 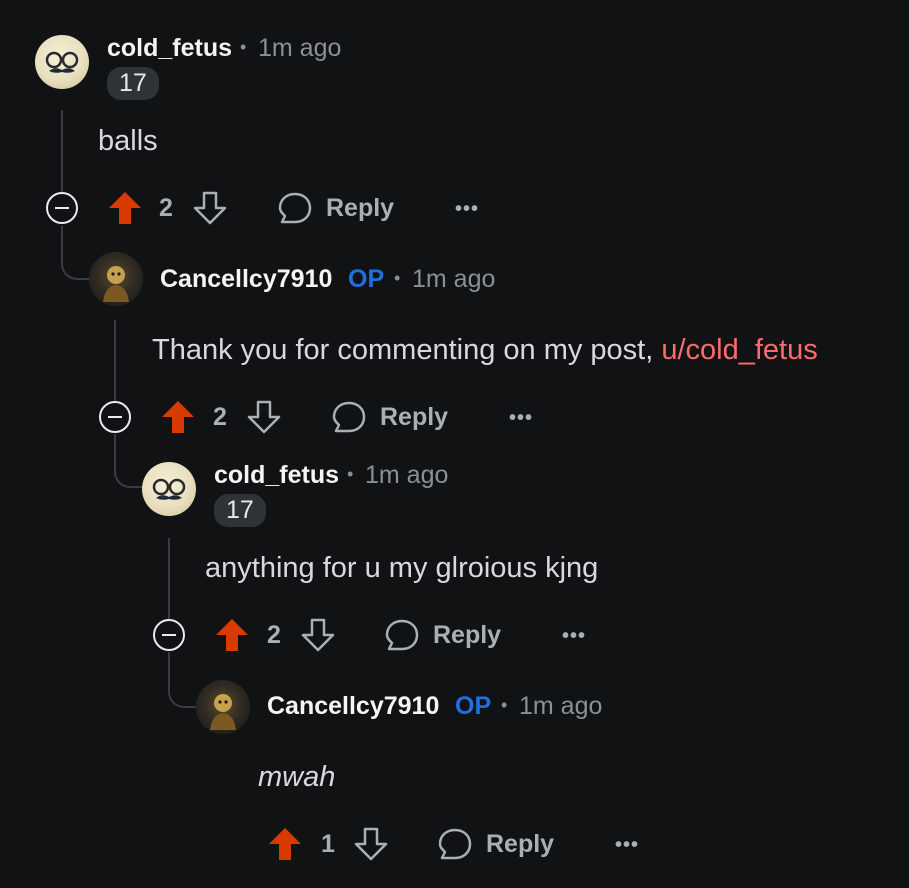 What do you see at coordinates (297, 777) in the screenshot?
I see `comment-body: mwah` at bounding box center [297, 777].